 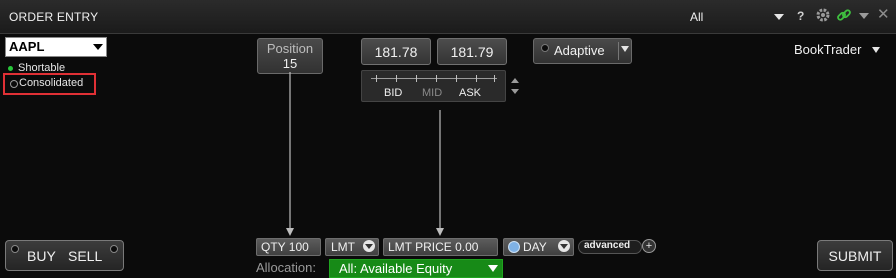 What do you see at coordinates (433, 86) in the screenshot?
I see `price-slider: BID MID ASK` at bounding box center [433, 86].